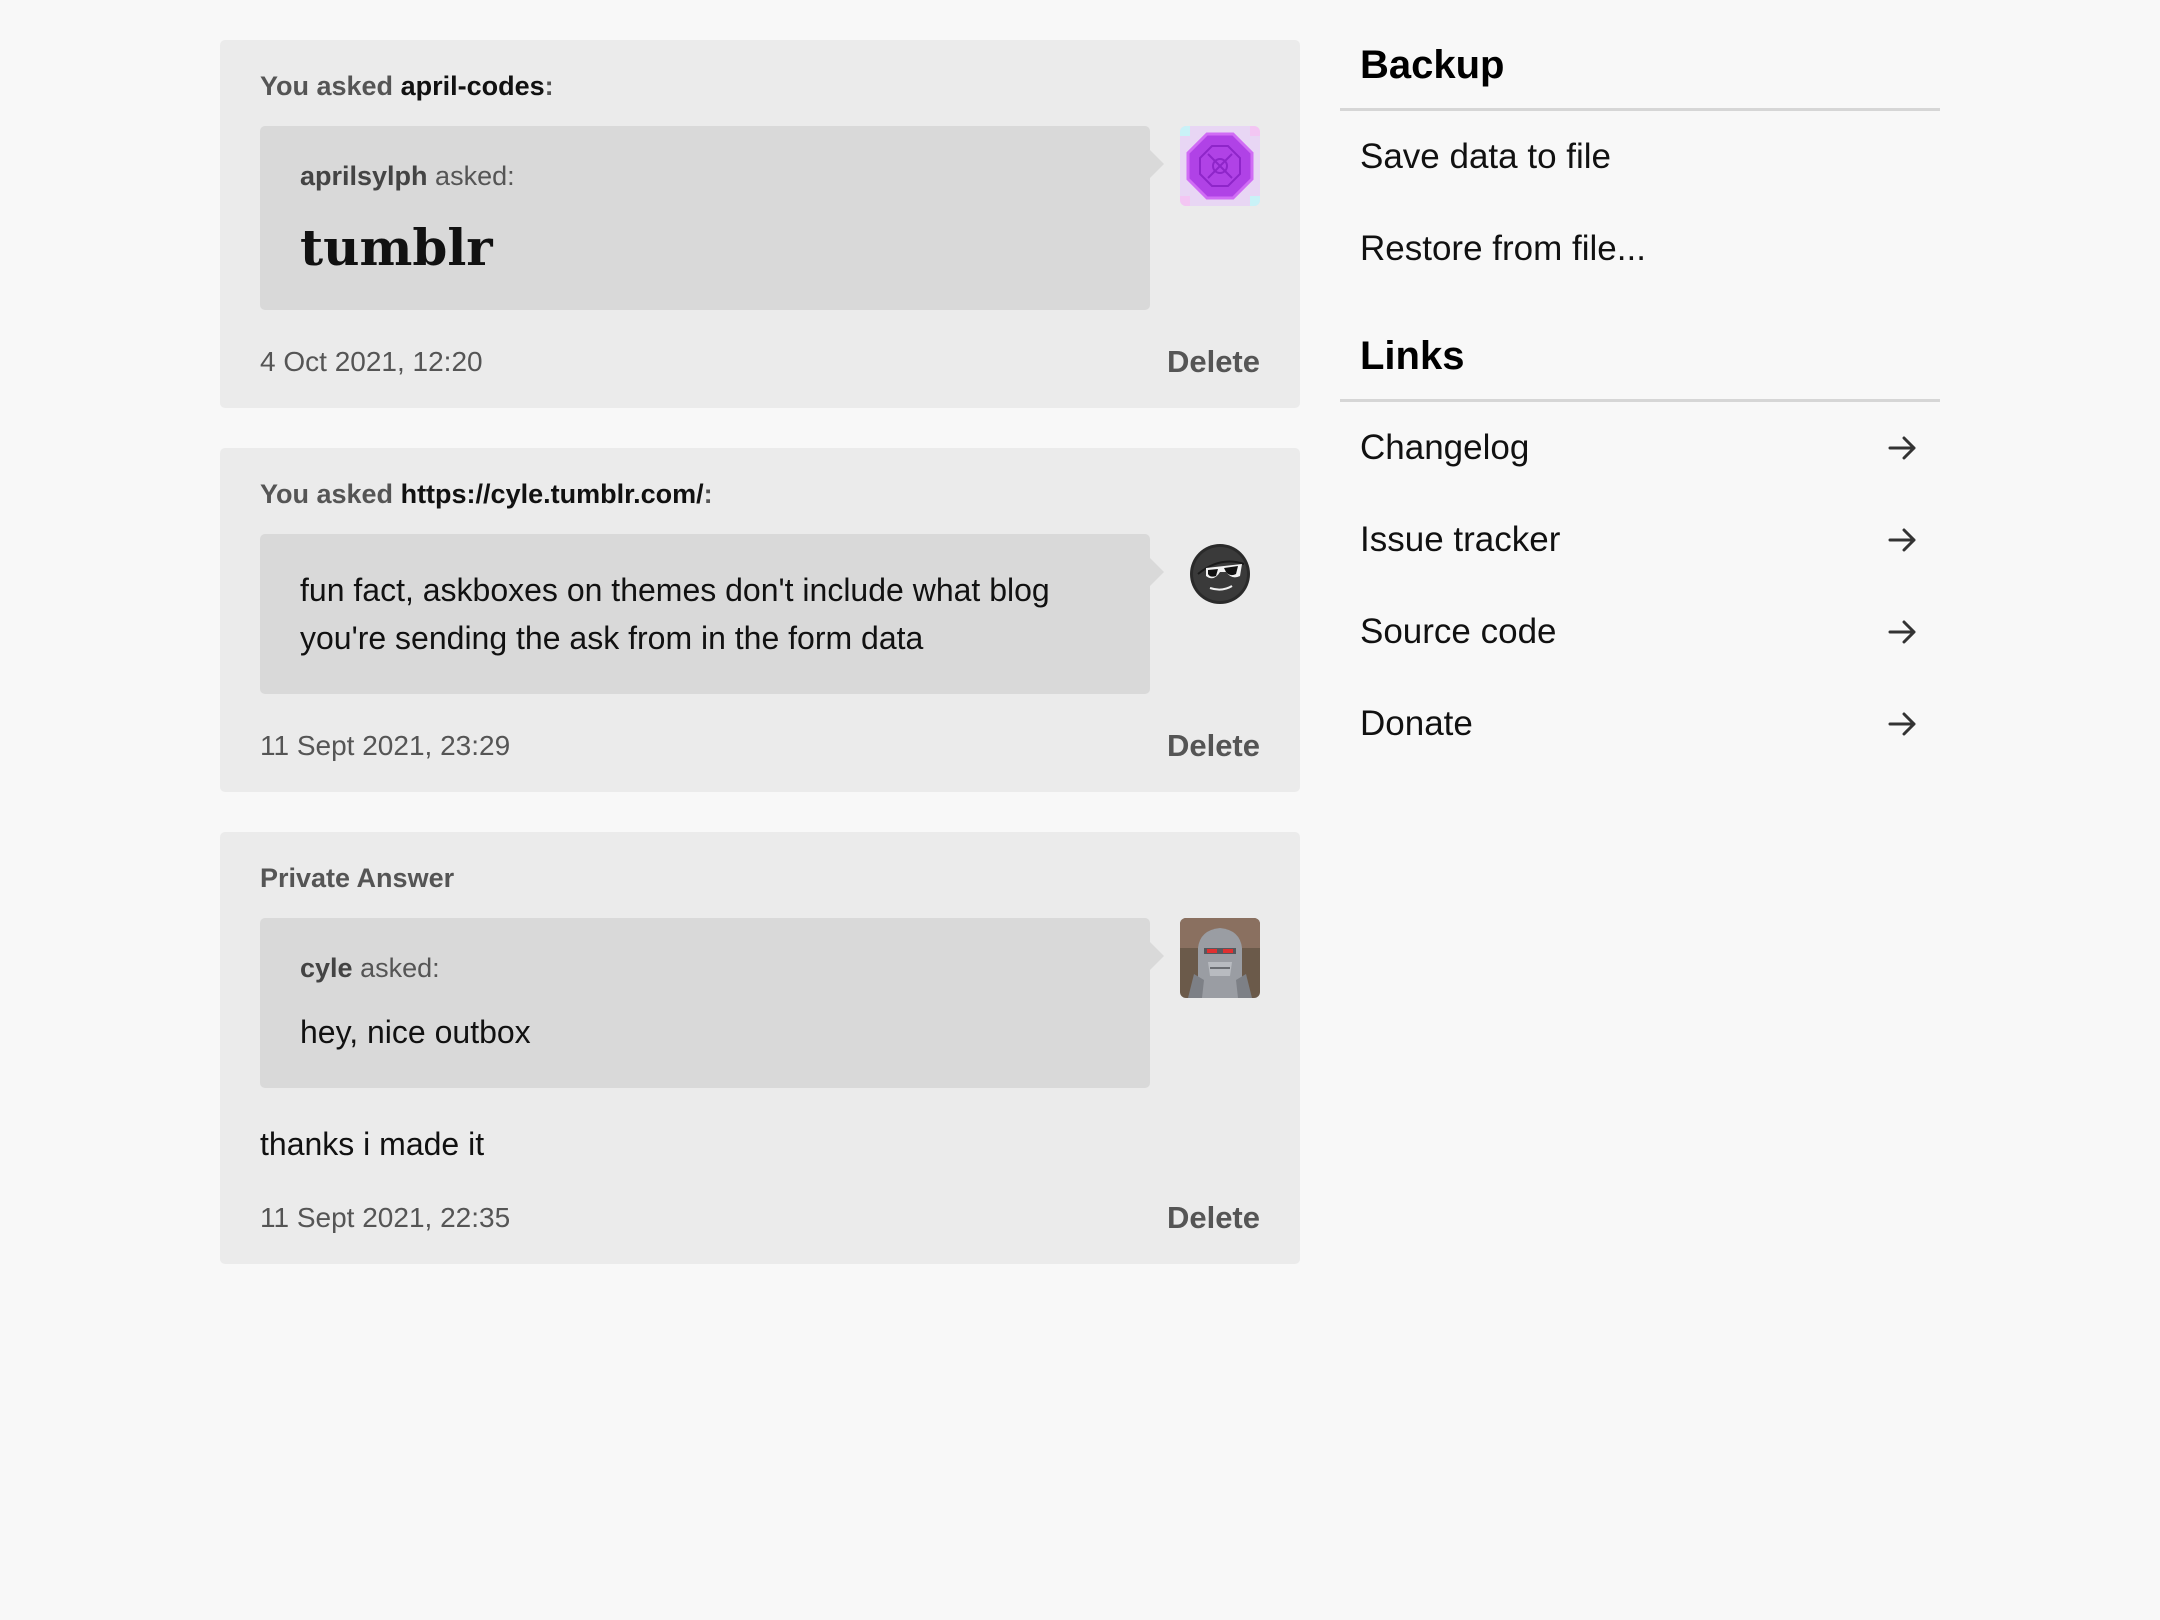 The width and height of the screenshot is (2160, 1620). I want to click on purple-octagon-avatar-icon, so click(1220, 166).